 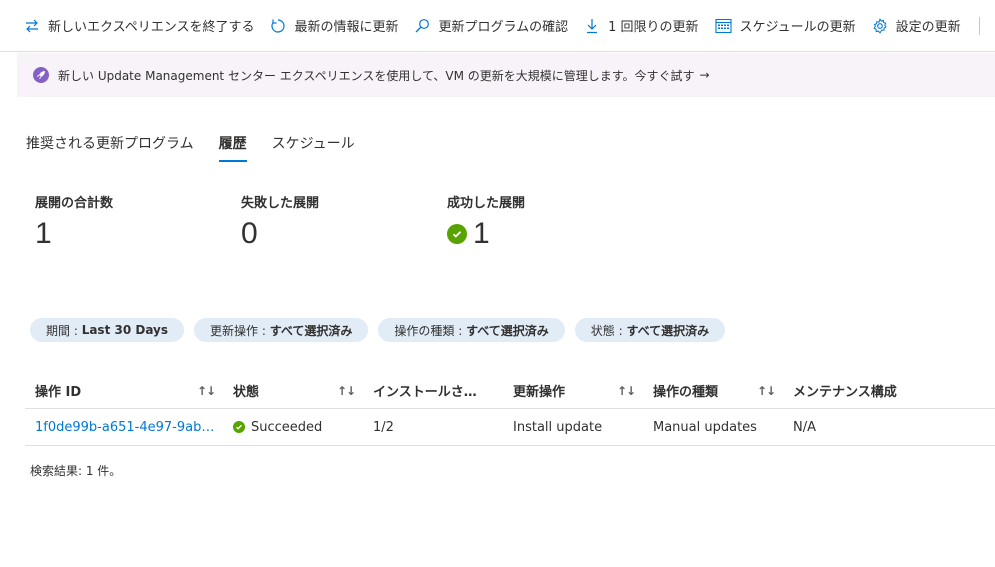 What do you see at coordinates (62, 330) in the screenshot?
I see `filter-key: 期間 :` at bounding box center [62, 330].